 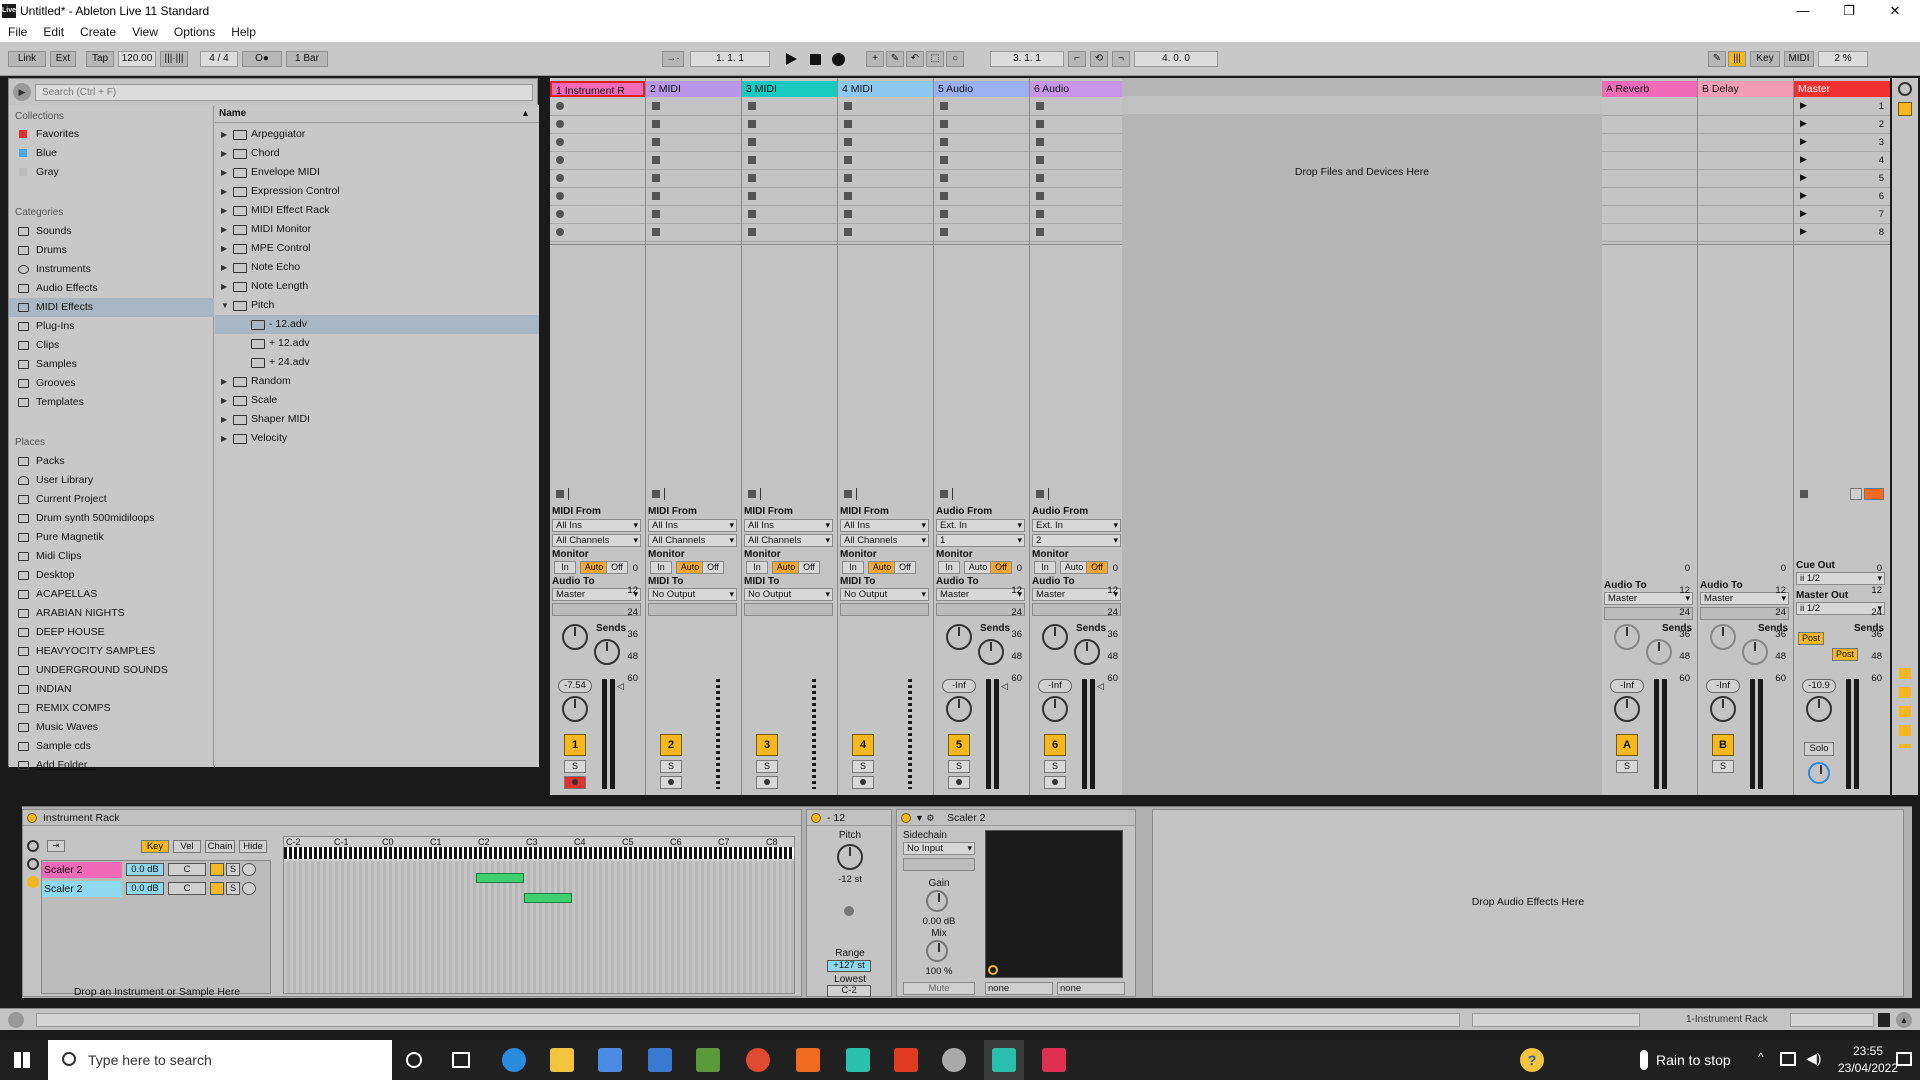 I want to click on chain-list-toggle-icon, so click(x=33, y=864).